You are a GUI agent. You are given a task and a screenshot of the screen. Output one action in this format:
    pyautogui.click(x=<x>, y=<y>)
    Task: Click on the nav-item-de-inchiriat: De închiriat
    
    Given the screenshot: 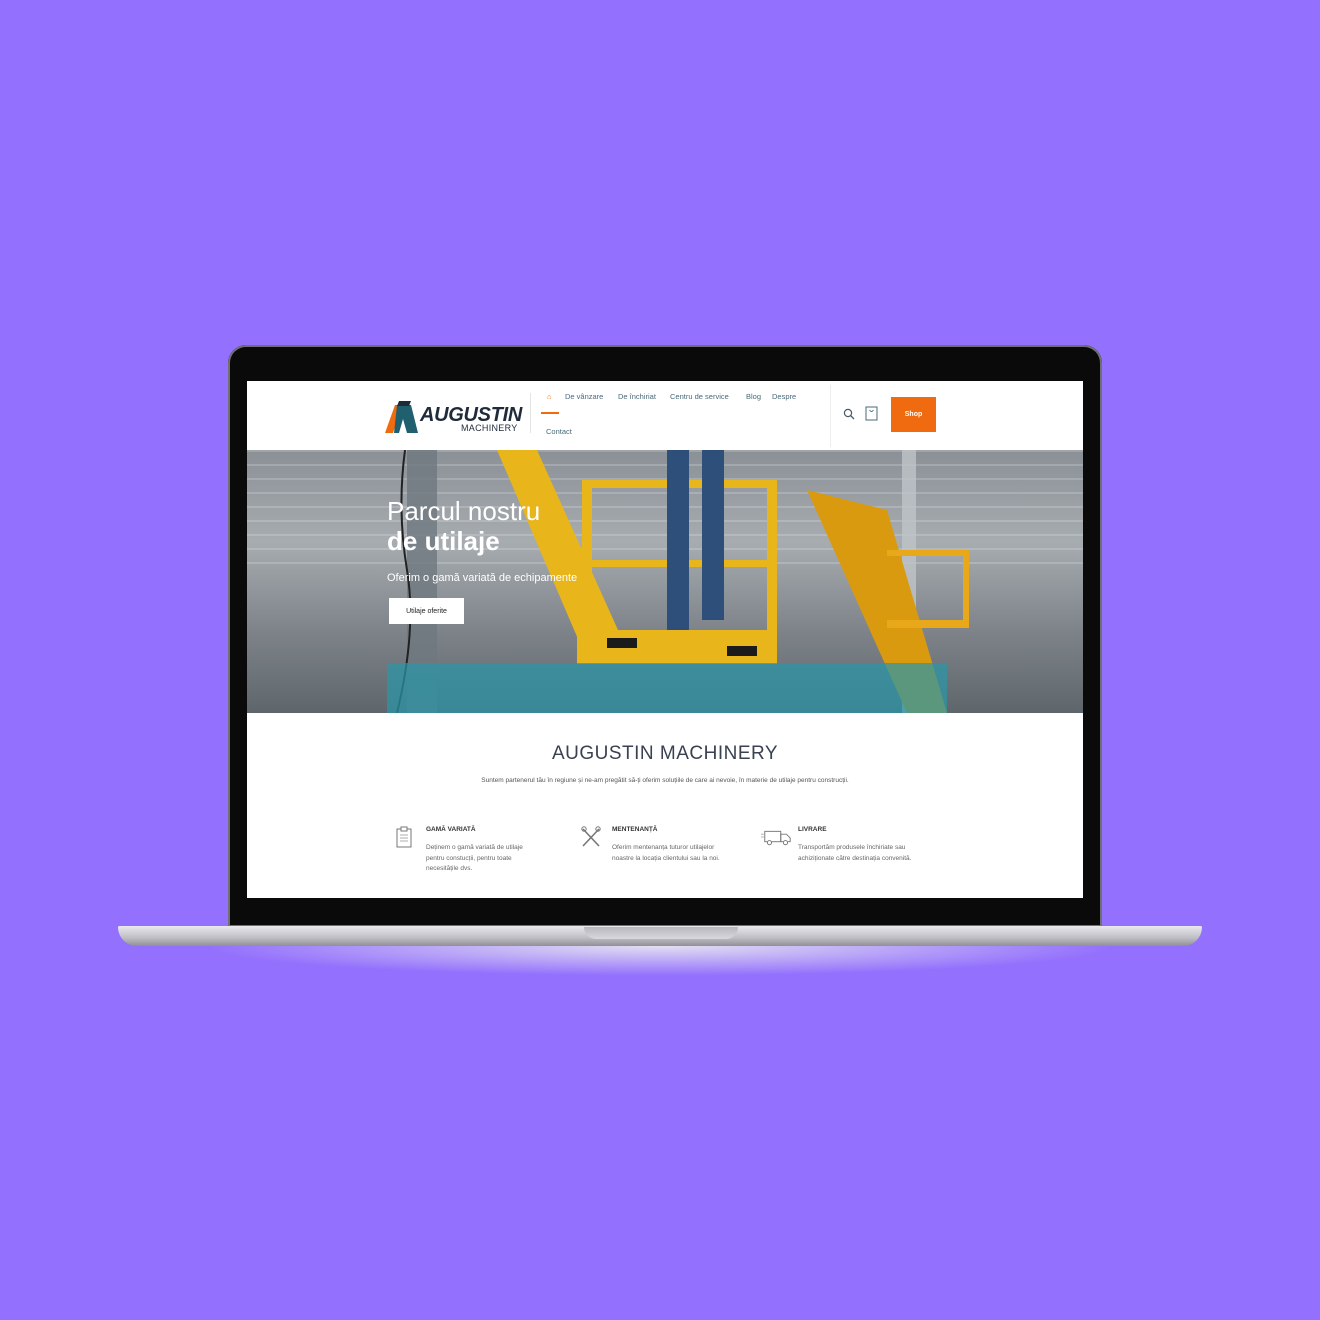 What is the action you would take?
    pyautogui.click(x=637, y=397)
    